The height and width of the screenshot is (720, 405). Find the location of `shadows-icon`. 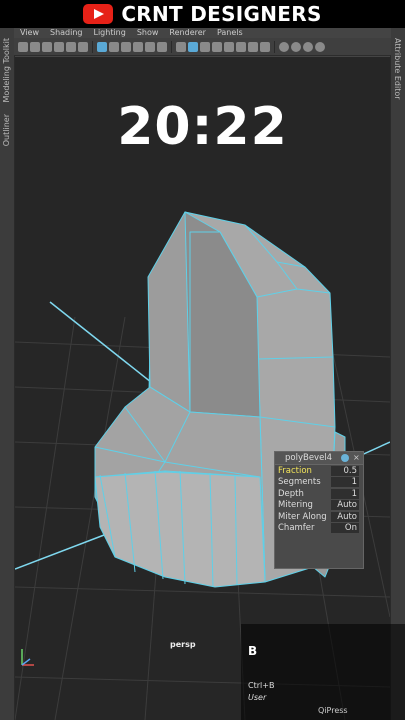

shadows-icon is located at coordinates (241, 46).